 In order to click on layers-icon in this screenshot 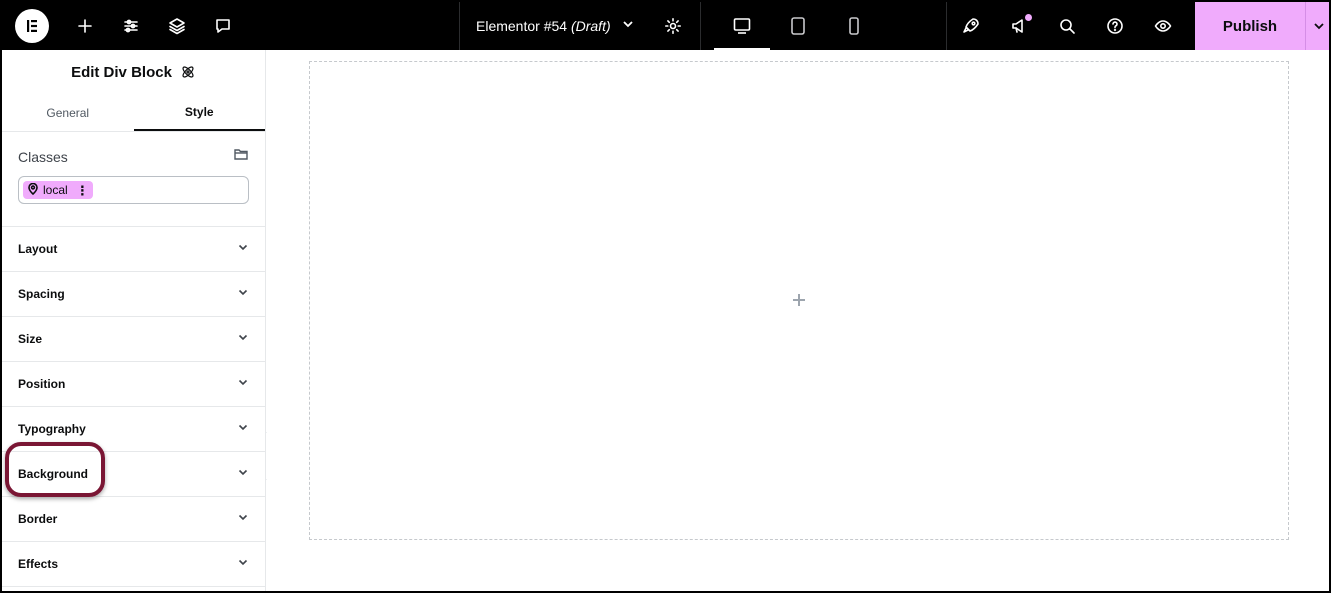, I will do `click(177, 26)`.